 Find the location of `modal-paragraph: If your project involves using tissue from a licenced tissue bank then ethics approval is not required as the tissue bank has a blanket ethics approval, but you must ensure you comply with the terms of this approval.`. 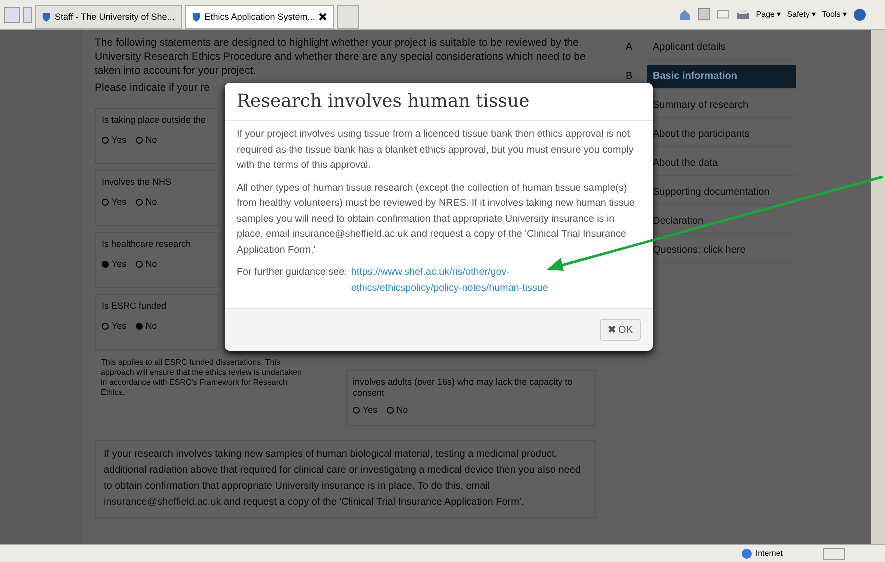

modal-paragraph: If your project involves using tissue from a licenced tissue bank then ethics approval is not required as the tissue bank has a blanket ethics approval, but you must ensure you comply with the terms of this approval. is located at coordinates (436, 150).